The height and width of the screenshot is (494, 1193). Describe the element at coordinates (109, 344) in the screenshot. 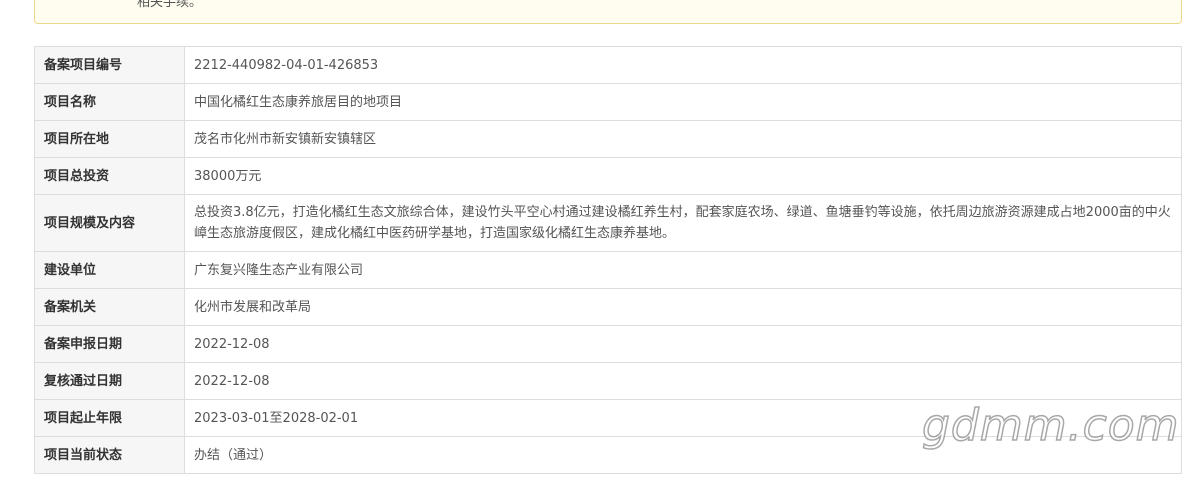

I see `row-label: 备案申报日期` at that location.